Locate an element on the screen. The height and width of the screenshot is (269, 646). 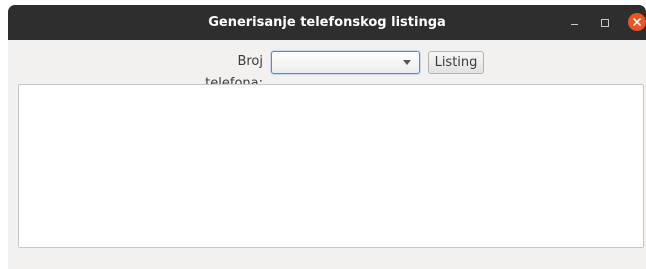
window-title: Generisanje telefonskog listinga is located at coordinates (327, 22).